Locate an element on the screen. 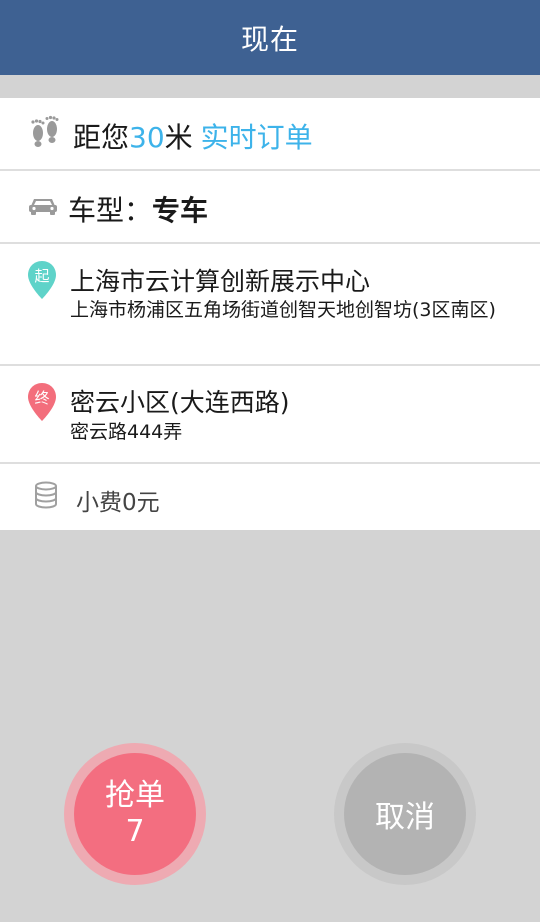 Image resolution: width=540 pixels, height=922 pixels. end-location-name: 密云小区(大连西路) is located at coordinates (180, 402).